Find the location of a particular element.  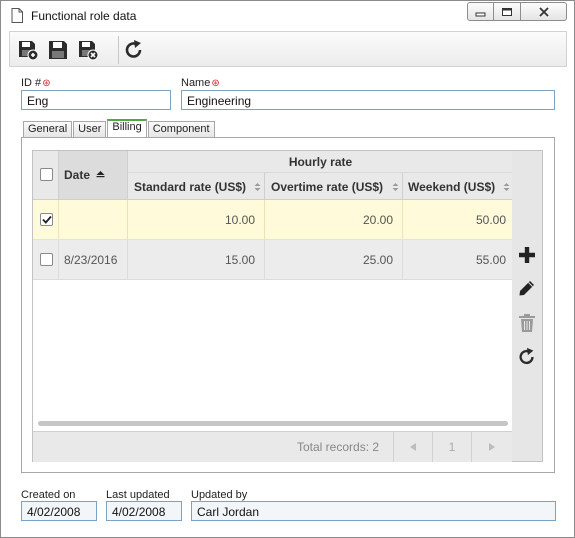

name-label: Name⊛ is located at coordinates (200, 83).